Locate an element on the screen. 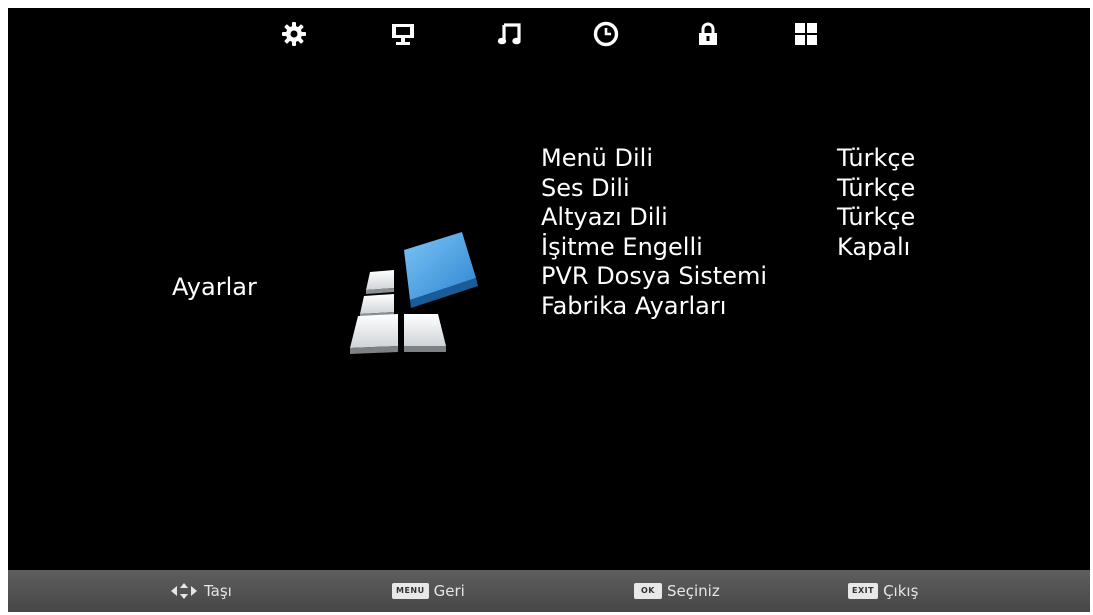  tab-apps is located at coordinates (806, 34).